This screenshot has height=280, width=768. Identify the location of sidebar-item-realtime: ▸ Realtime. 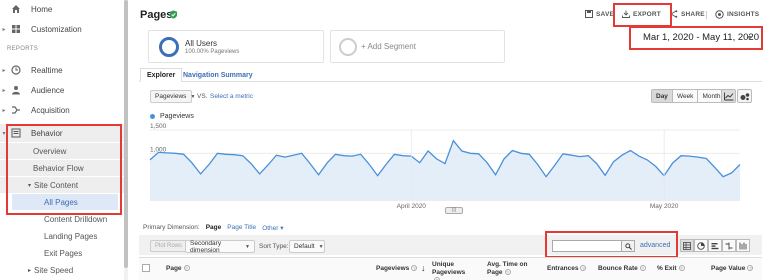
(62, 70).